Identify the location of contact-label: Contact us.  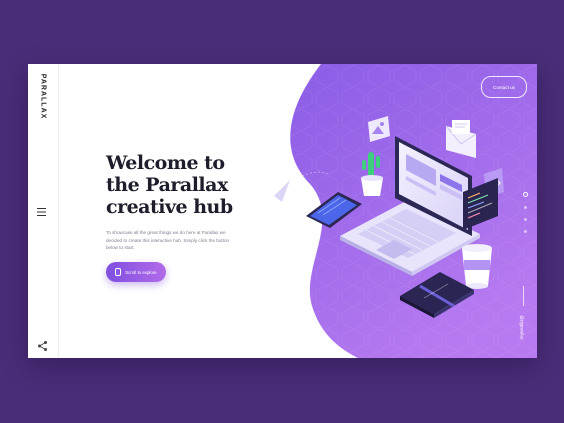
(504, 87).